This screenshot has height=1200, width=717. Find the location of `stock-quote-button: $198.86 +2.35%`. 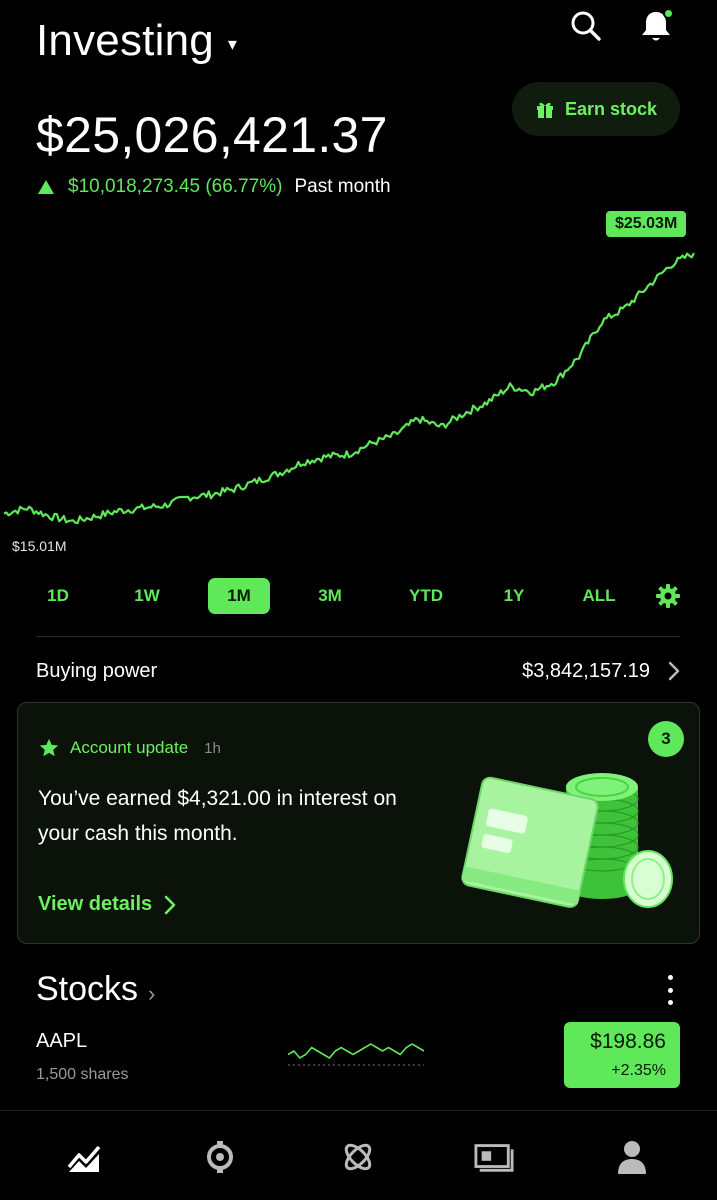

stock-quote-button: $198.86 +2.35% is located at coordinates (622, 1055).